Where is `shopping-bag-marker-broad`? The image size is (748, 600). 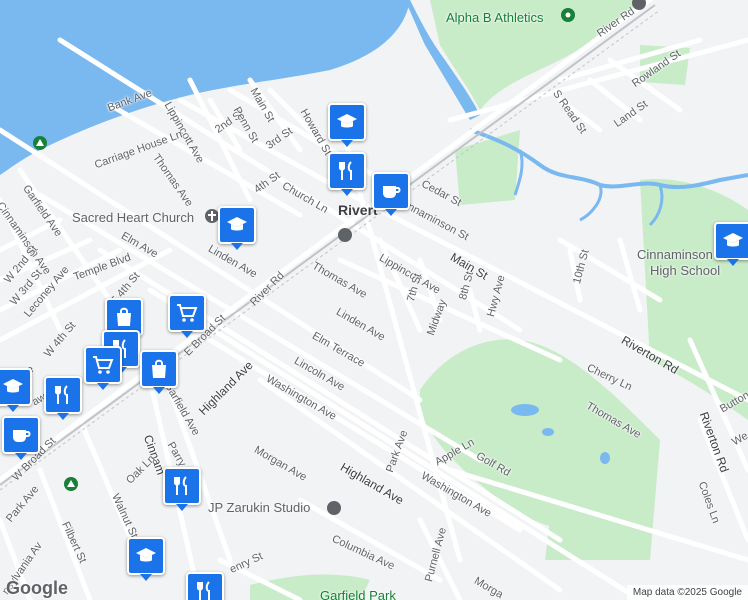 shopping-bag-marker-broad is located at coordinates (159, 372).